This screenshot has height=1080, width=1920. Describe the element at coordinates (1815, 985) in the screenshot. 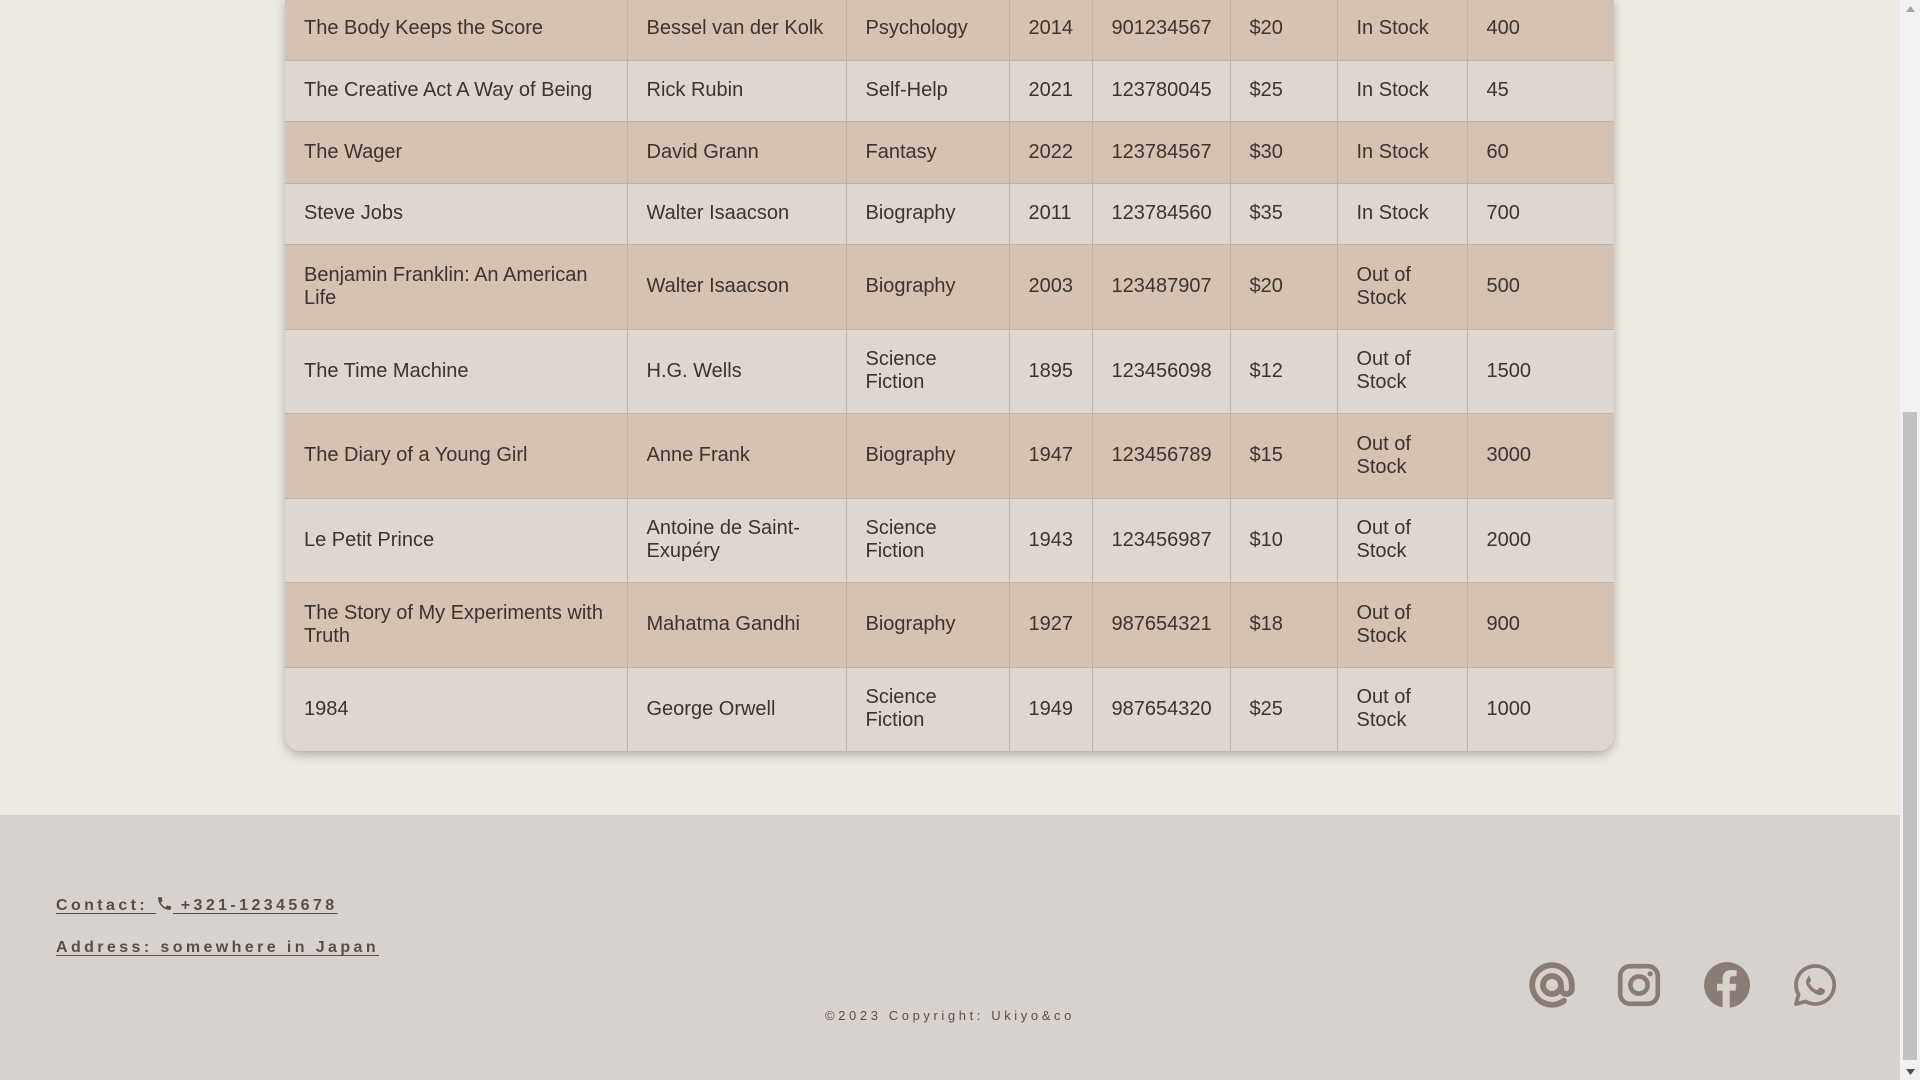

I see `whatsapp-link` at that location.